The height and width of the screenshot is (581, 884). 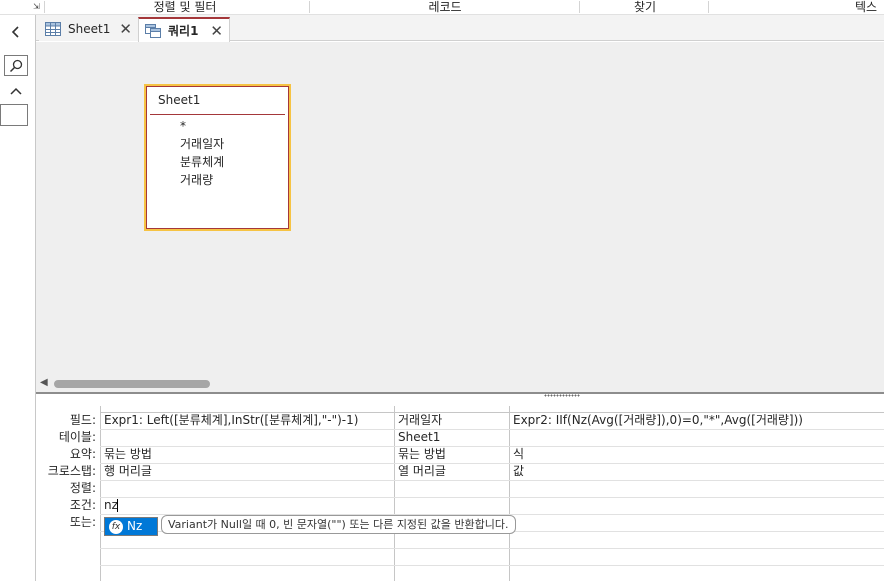 What do you see at coordinates (645, 7) in the screenshot?
I see `ribbon-group-find: 찾기` at bounding box center [645, 7].